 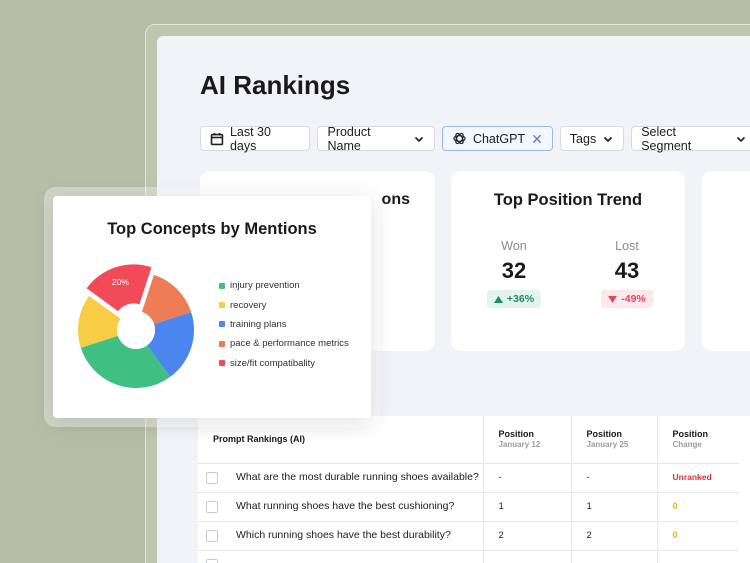 What do you see at coordinates (340, 440) in the screenshot?
I see `header-prompt: Prompt Rankings (AI)` at bounding box center [340, 440].